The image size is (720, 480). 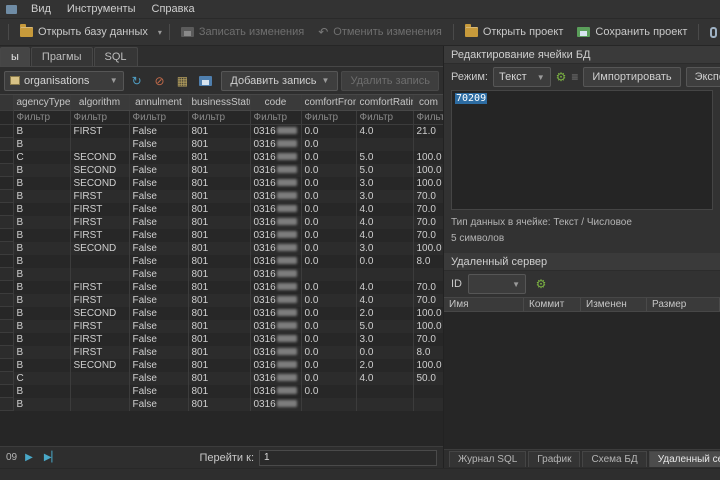 I want to click on column-header: annulment, so click(x=159, y=103).